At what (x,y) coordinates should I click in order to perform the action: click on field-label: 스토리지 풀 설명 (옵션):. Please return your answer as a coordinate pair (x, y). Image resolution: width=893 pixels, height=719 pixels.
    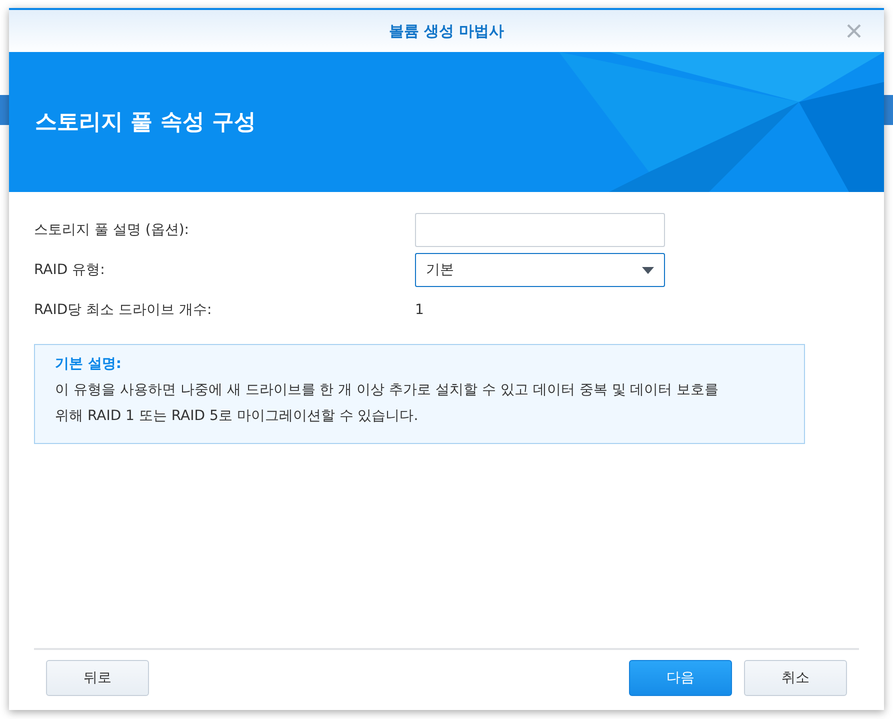
    Looking at the image, I should click on (112, 230).